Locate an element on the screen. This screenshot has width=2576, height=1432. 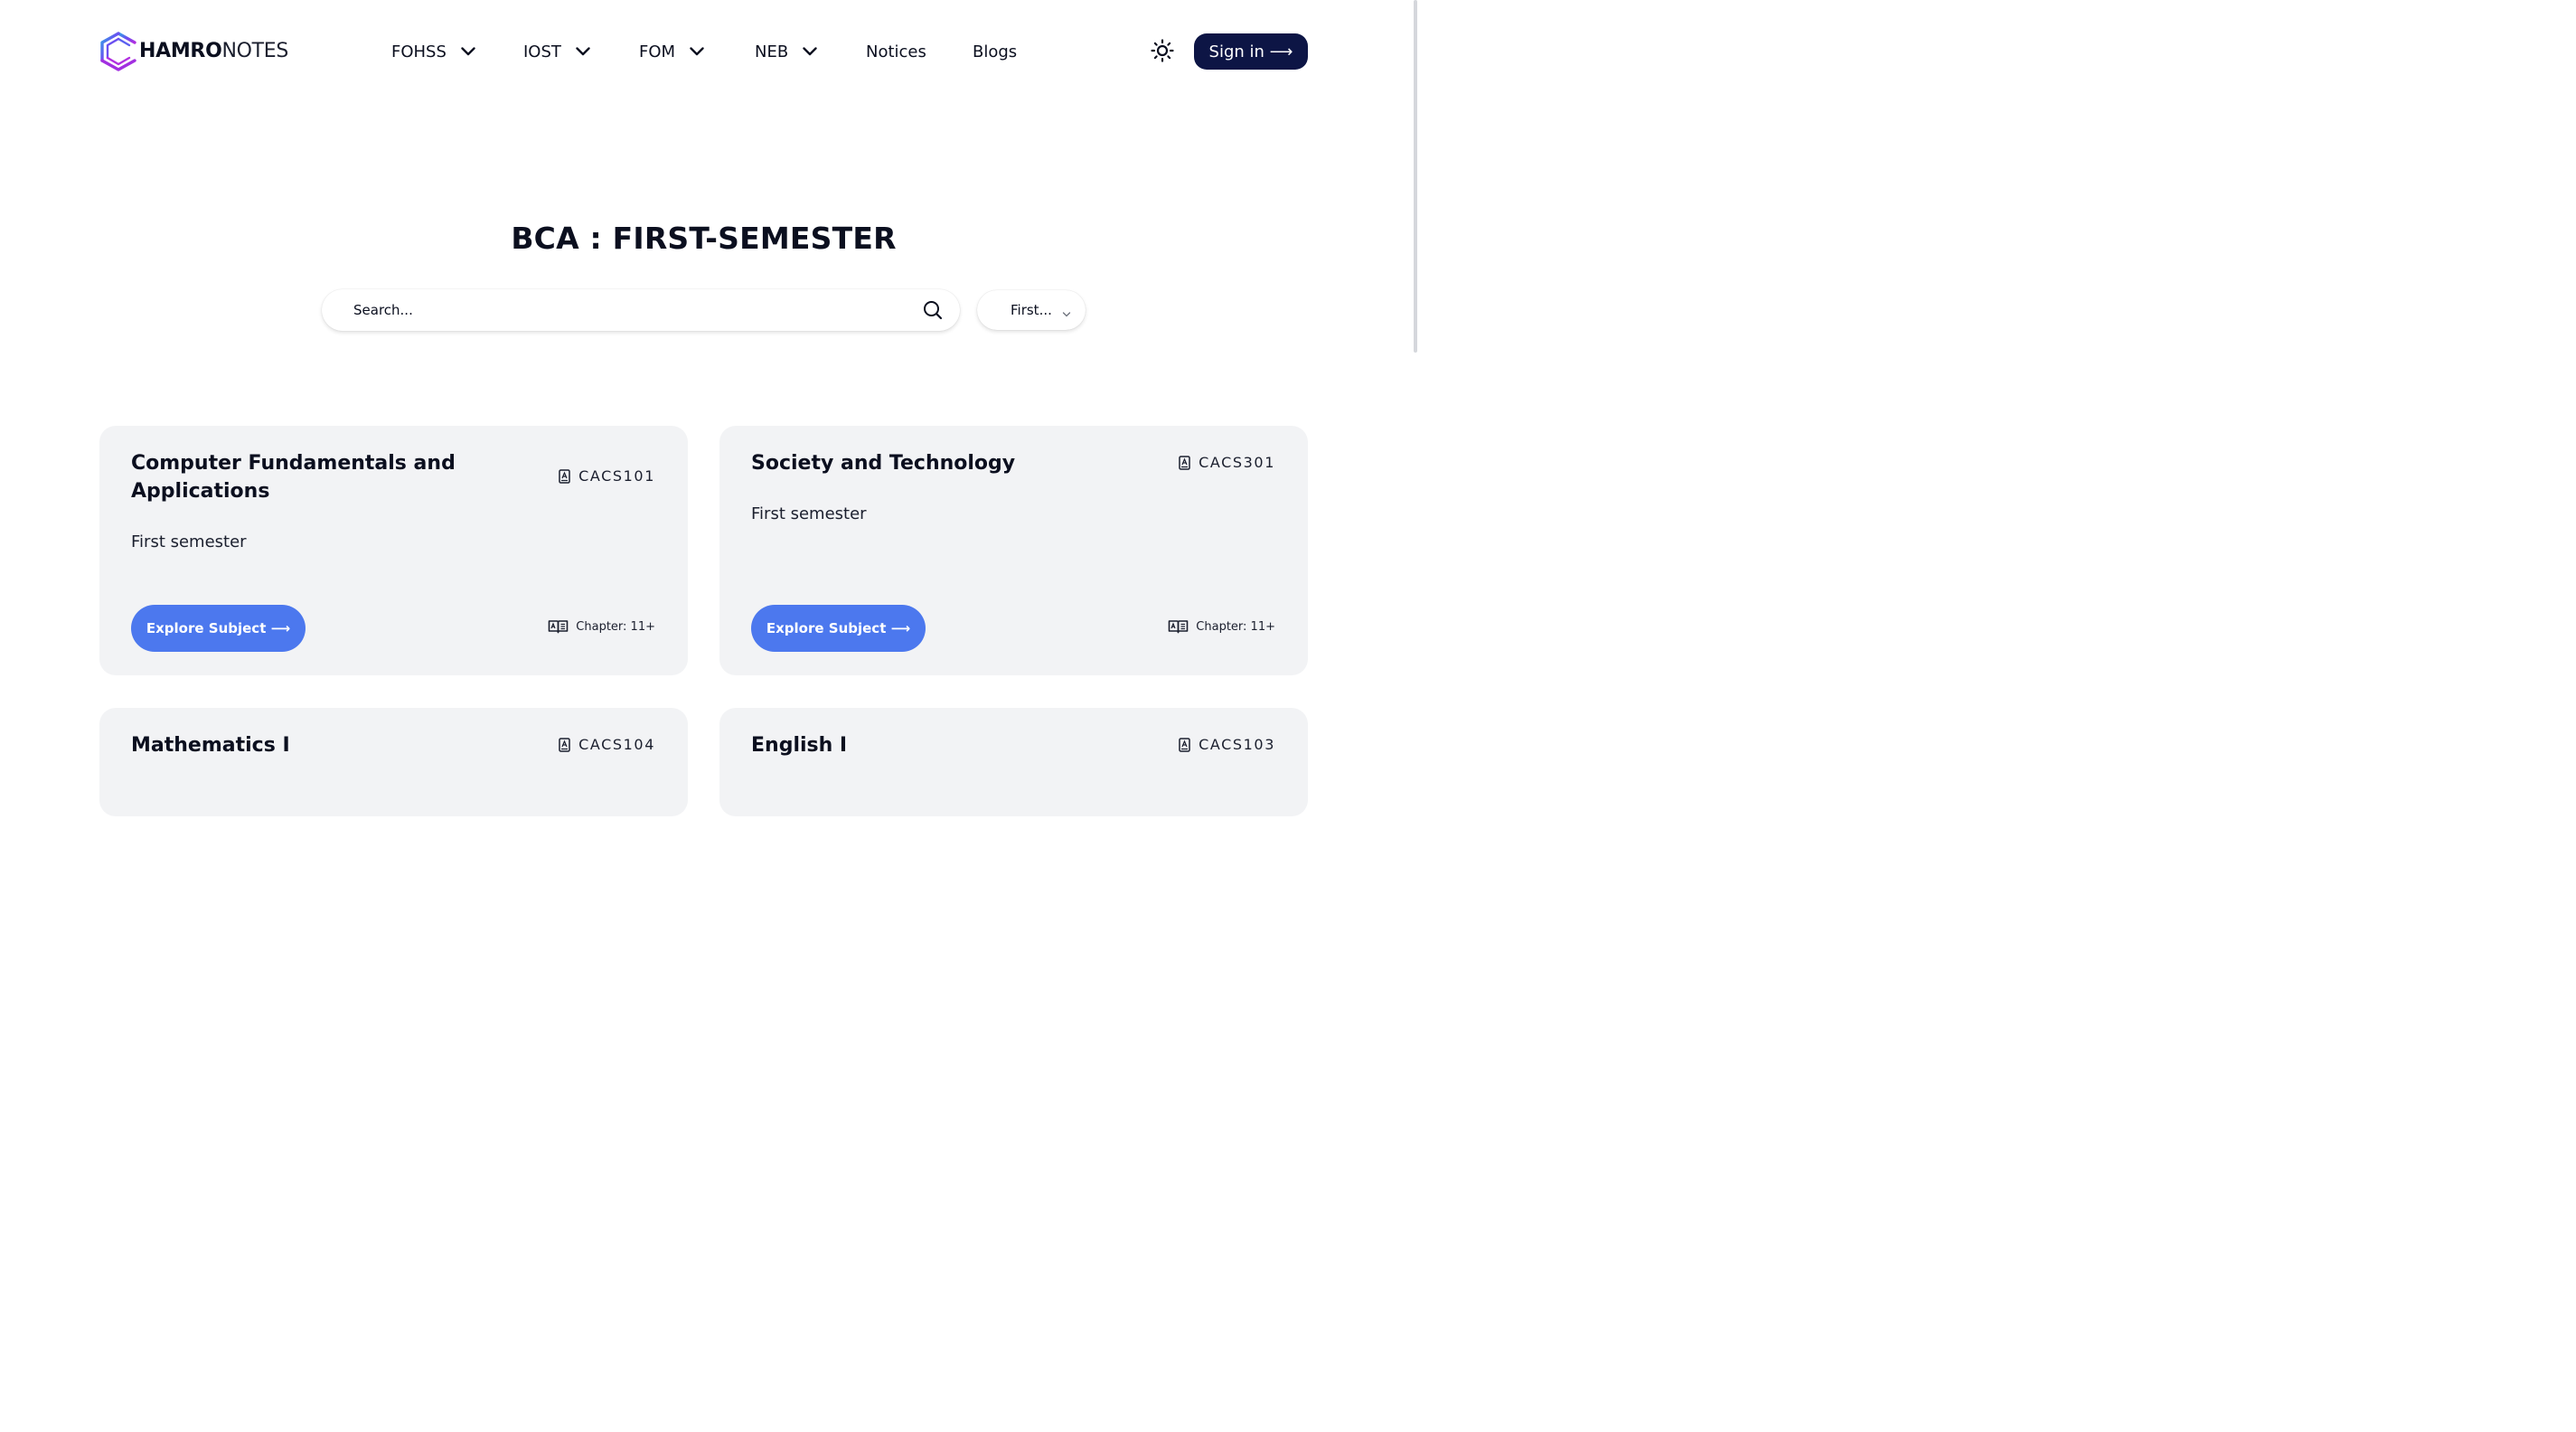
brand-logo: HAMRONOTES is located at coordinates (194, 52).